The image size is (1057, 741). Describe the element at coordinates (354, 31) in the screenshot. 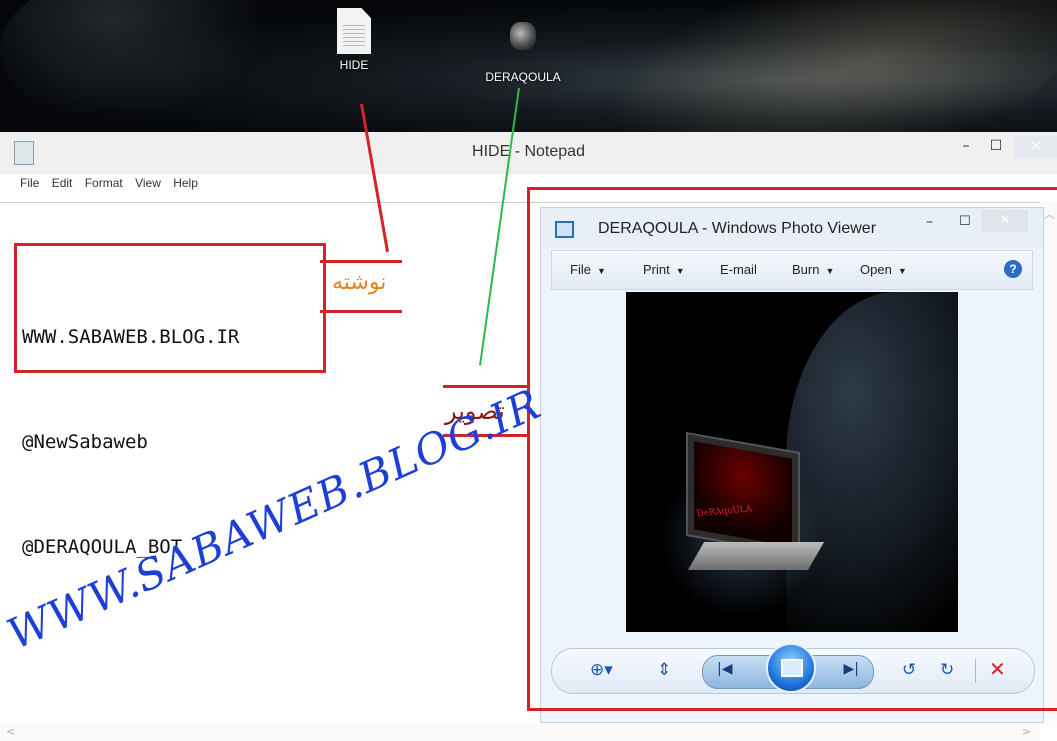

I see `text-file-icon` at that location.